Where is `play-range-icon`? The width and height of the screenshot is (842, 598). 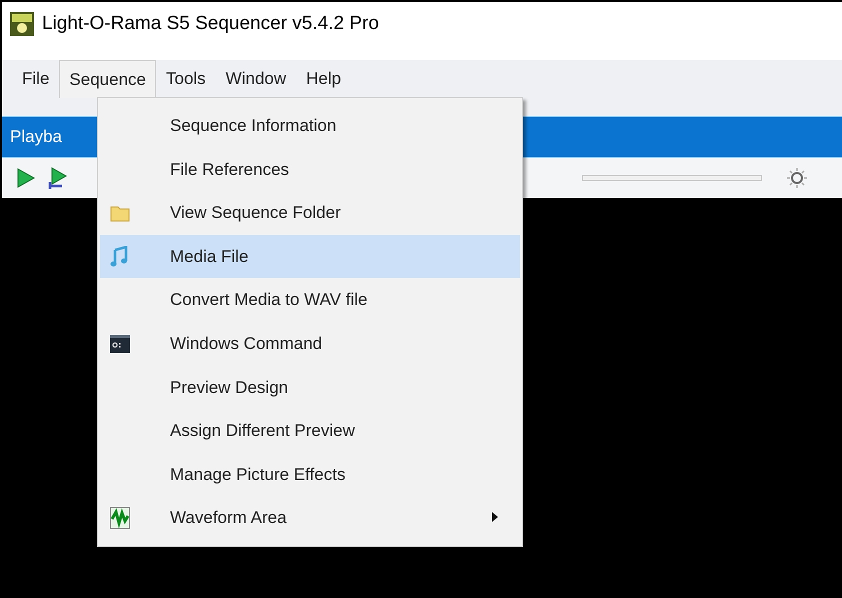 play-range-icon is located at coordinates (58, 178).